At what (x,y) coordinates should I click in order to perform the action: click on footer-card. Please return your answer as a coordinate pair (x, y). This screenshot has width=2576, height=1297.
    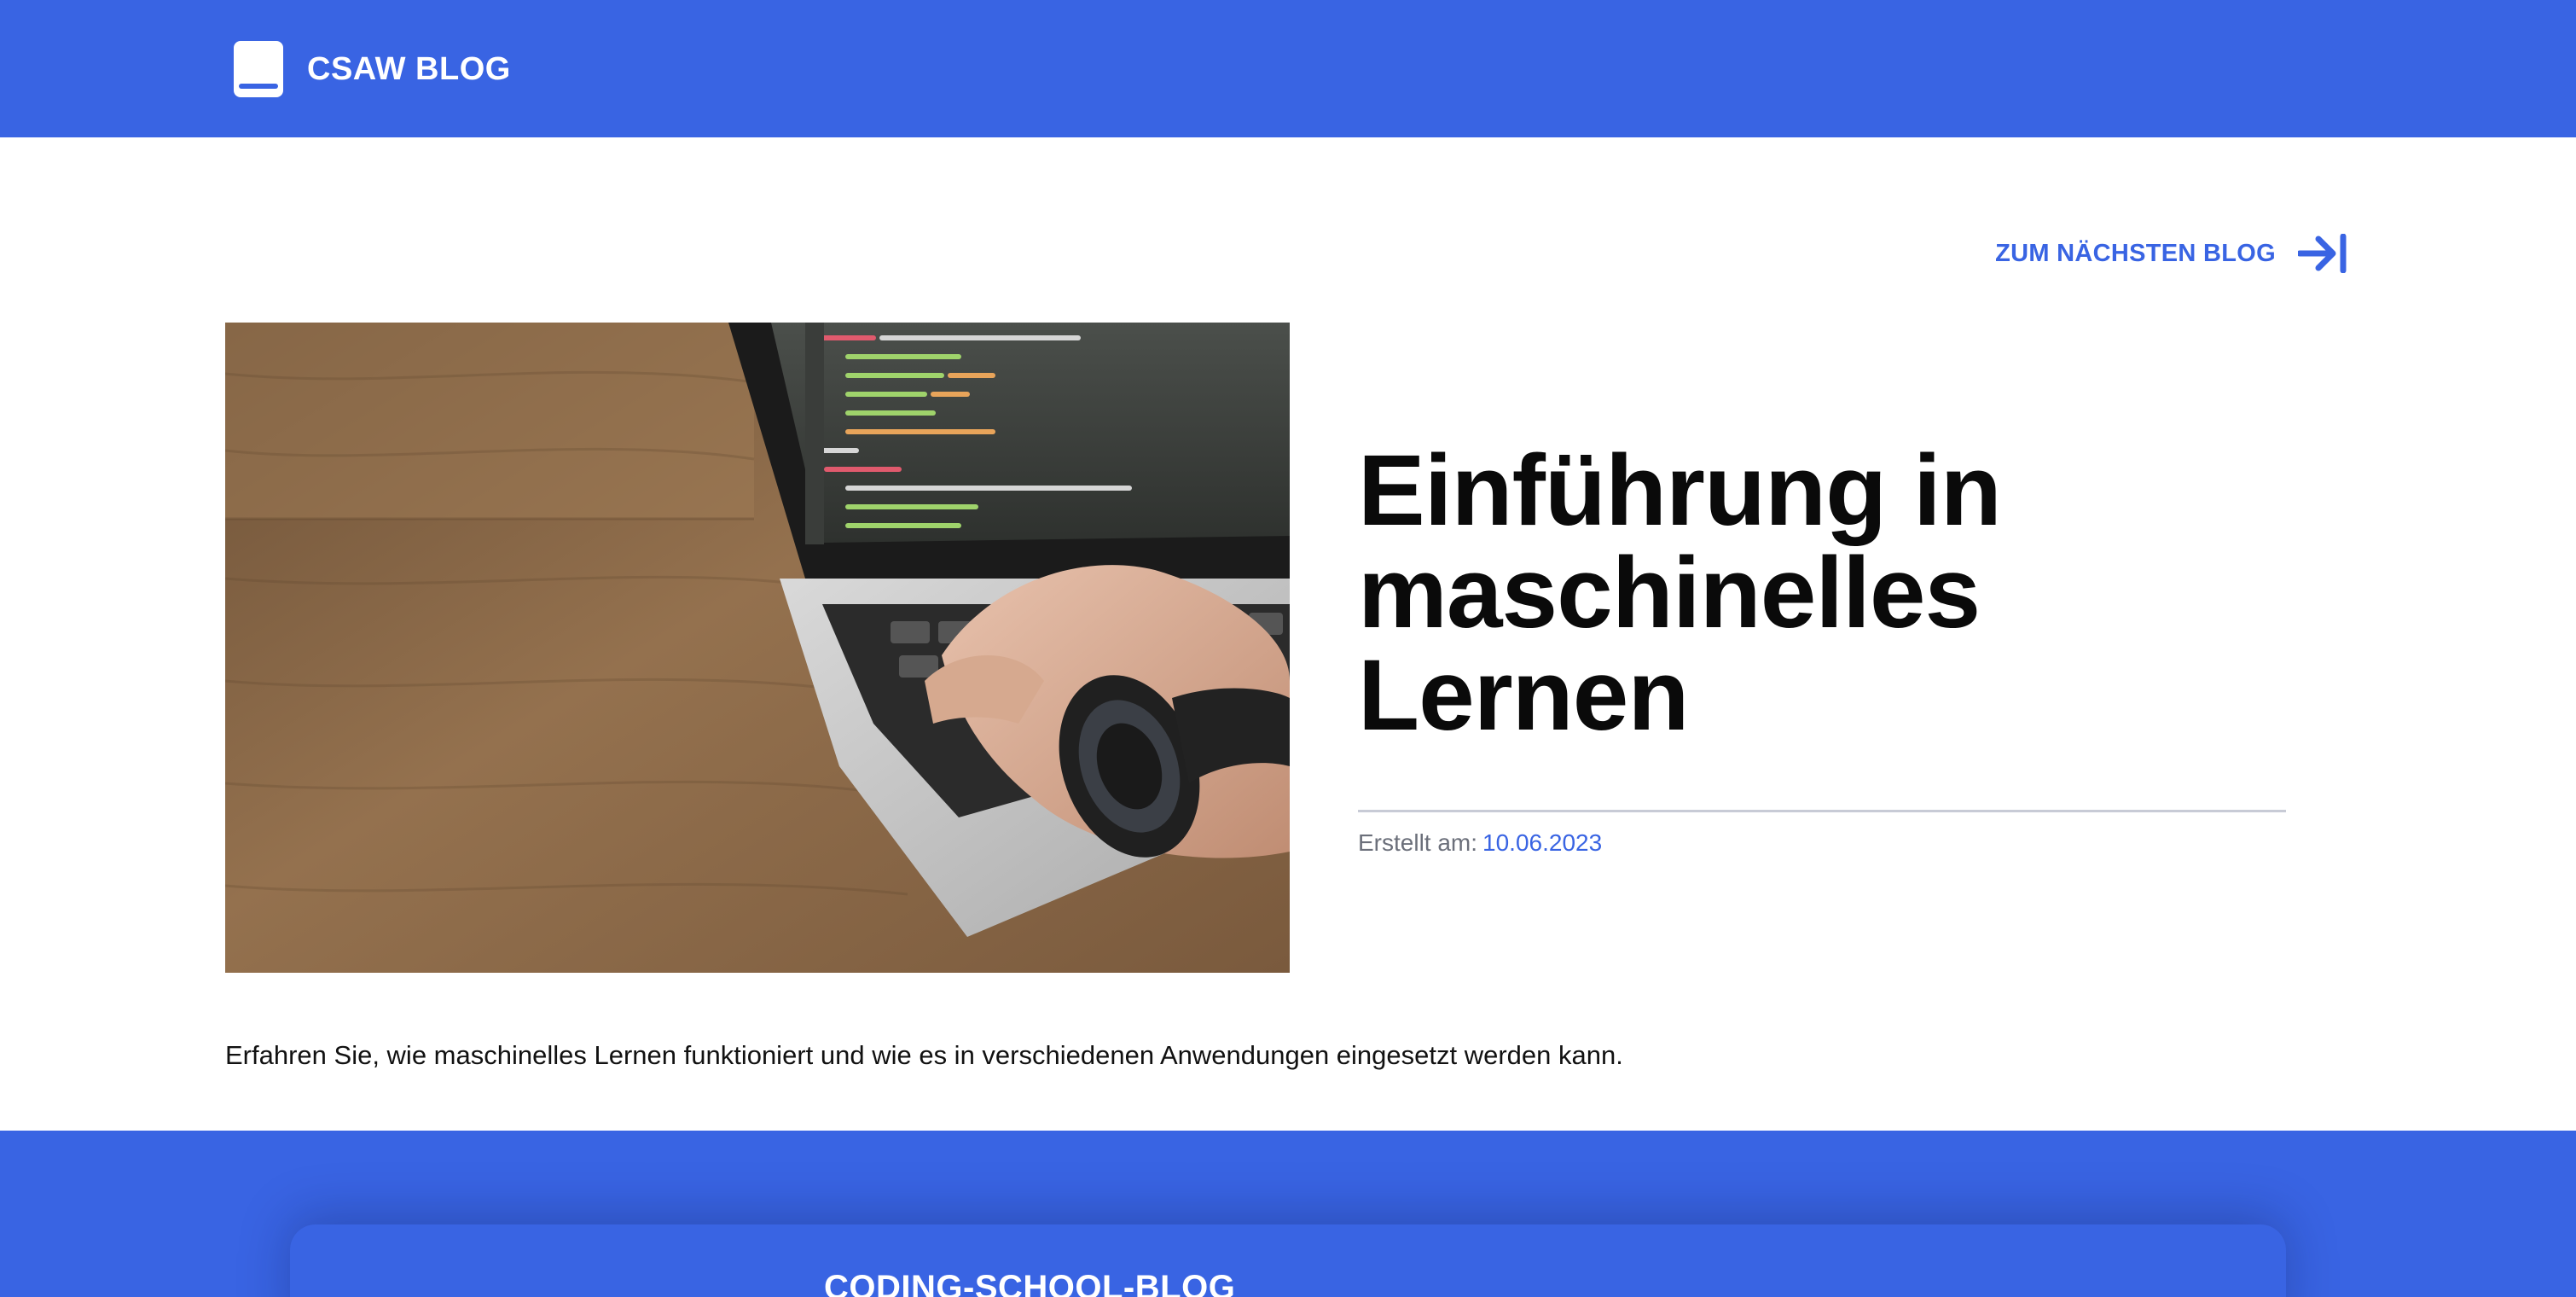
    Looking at the image, I should click on (1288, 1260).